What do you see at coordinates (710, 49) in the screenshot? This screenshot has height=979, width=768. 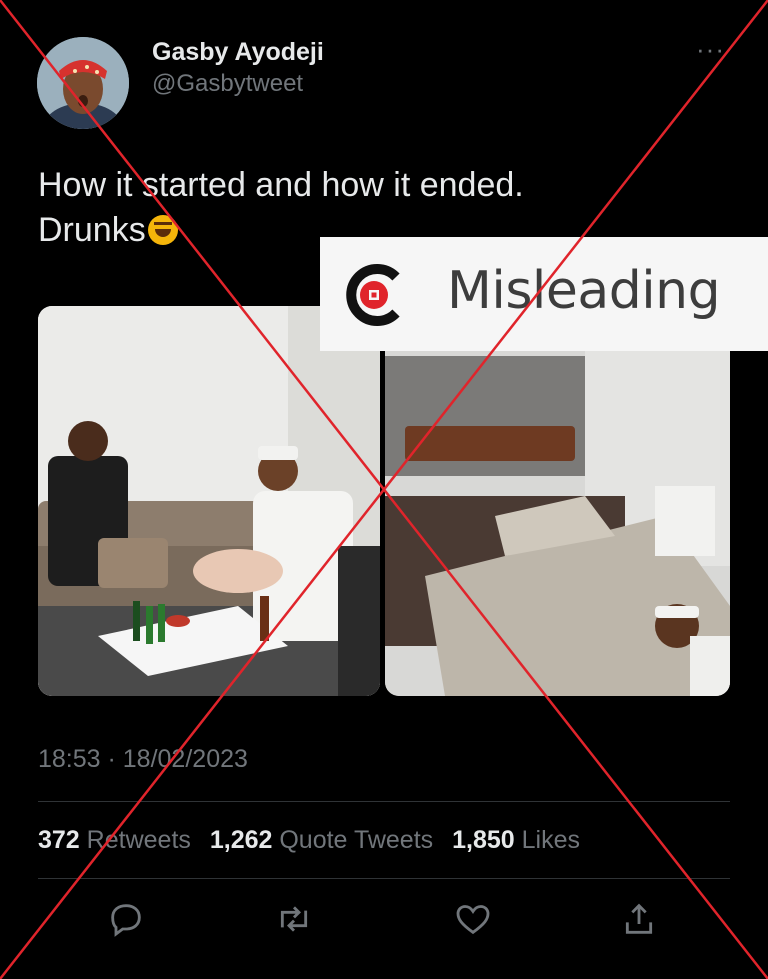 I see `more-icon: ···` at bounding box center [710, 49].